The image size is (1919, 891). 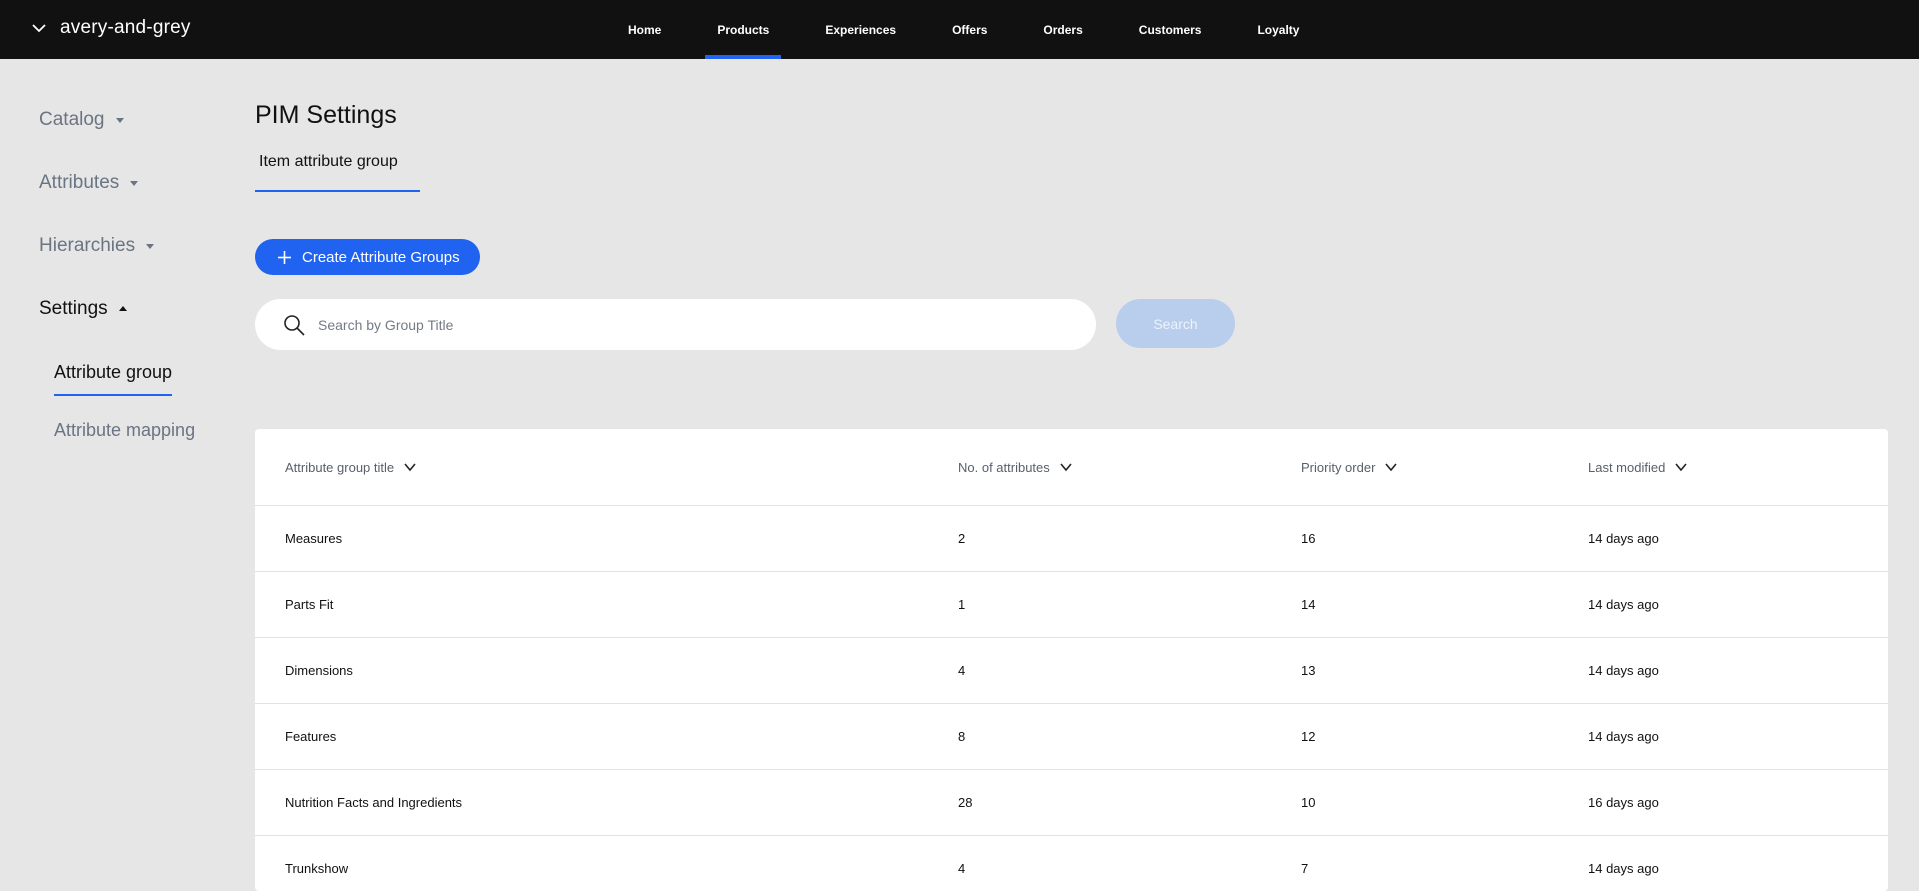 I want to click on sidebar-group-settings: Settings, so click(x=134, y=309).